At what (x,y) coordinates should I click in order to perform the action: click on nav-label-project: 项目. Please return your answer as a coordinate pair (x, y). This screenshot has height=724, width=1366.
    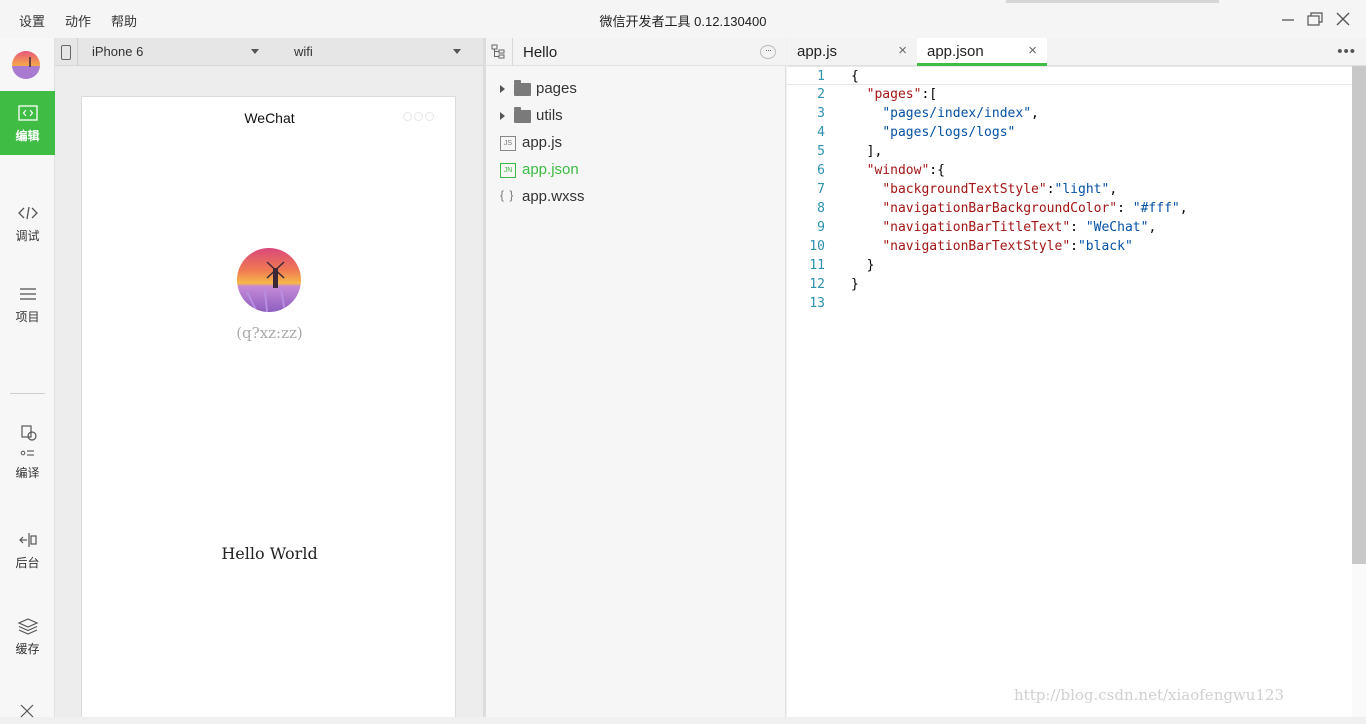
    Looking at the image, I should click on (27, 317).